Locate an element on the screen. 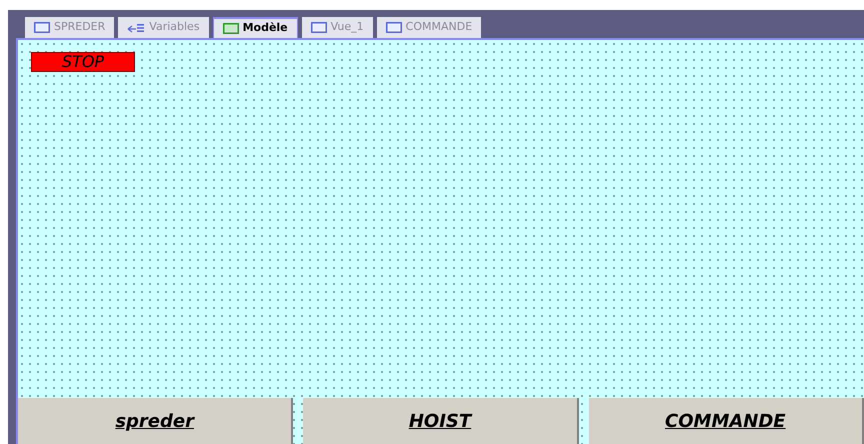 Image resolution: width=864 pixels, height=444 pixels. nav-button: HOIST is located at coordinates (441, 421).